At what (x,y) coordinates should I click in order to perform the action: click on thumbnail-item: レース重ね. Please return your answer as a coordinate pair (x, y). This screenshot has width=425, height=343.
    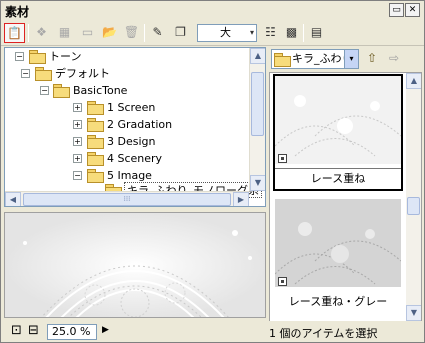
    Looking at the image, I should click on (338, 132).